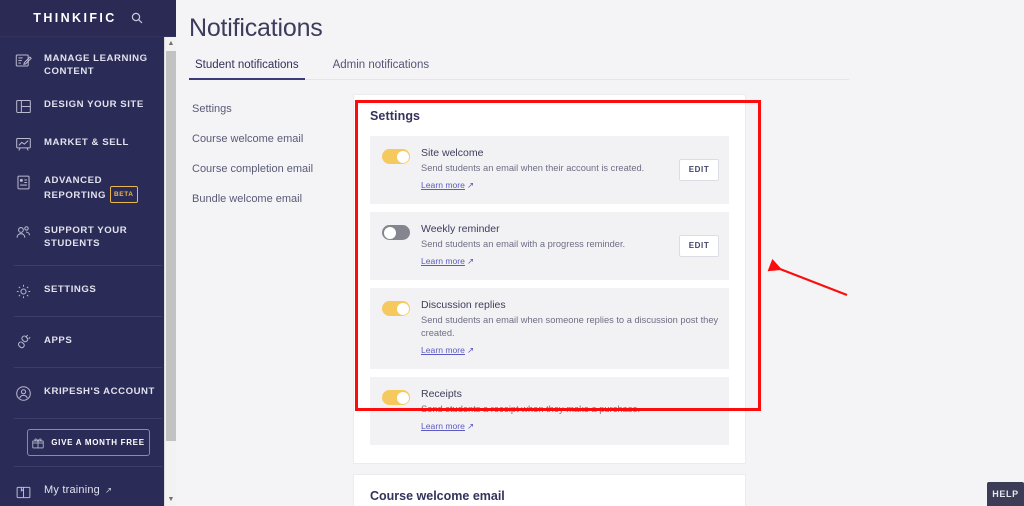 The width and height of the screenshot is (1024, 506). What do you see at coordinates (23, 106) in the screenshot?
I see `layout-icon` at bounding box center [23, 106].